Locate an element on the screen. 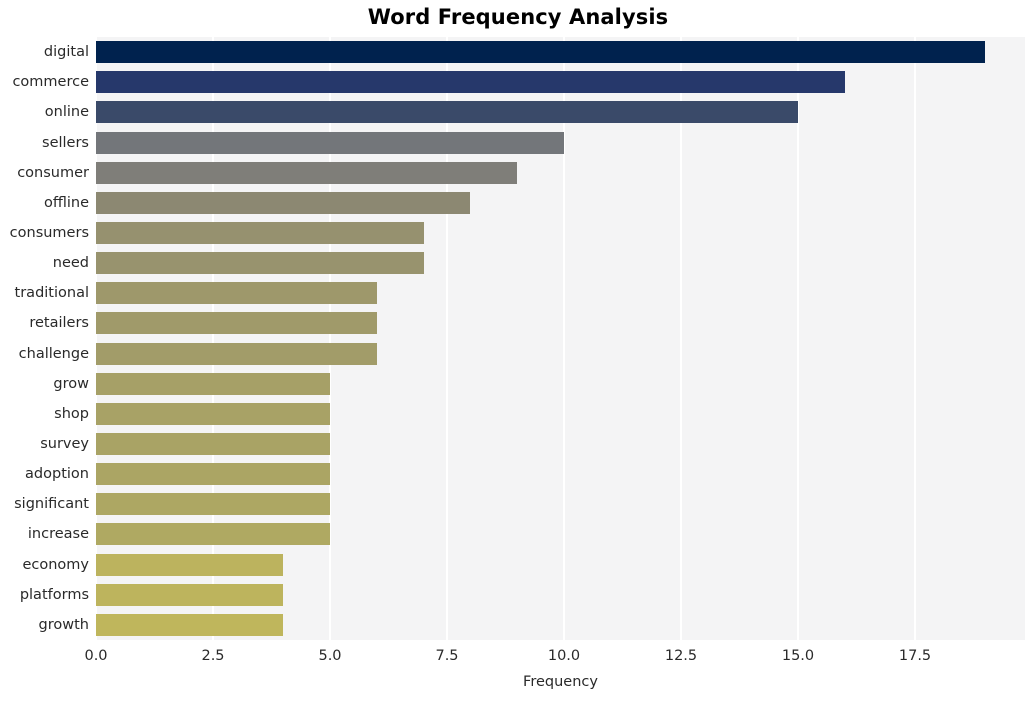 The height and width of the screenshot is (701, 1036). y-tick-label-consumer: consumer is located at coordinates (53, 172).